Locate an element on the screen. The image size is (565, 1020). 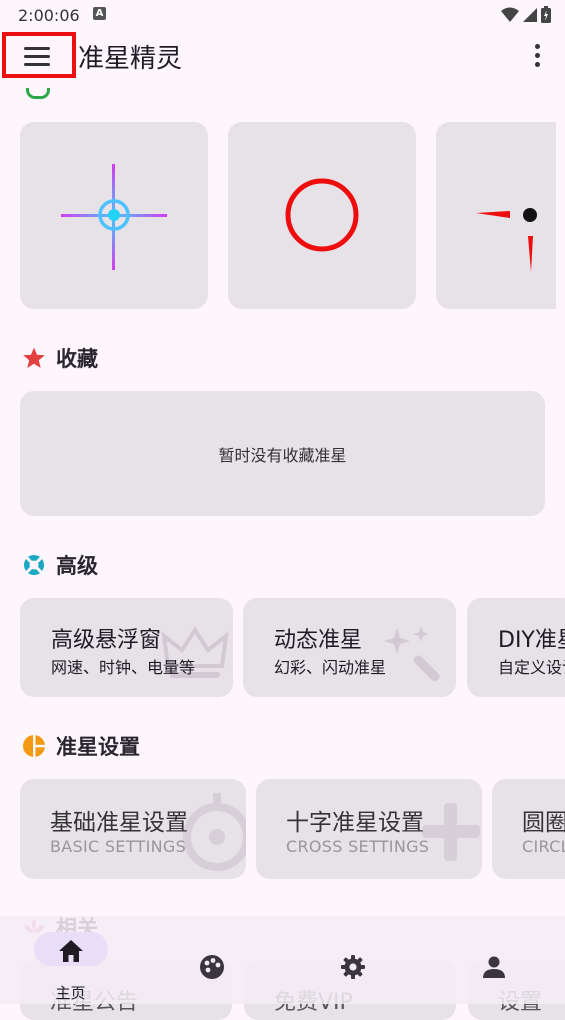
star-icon is located at coordinates (34, 357).